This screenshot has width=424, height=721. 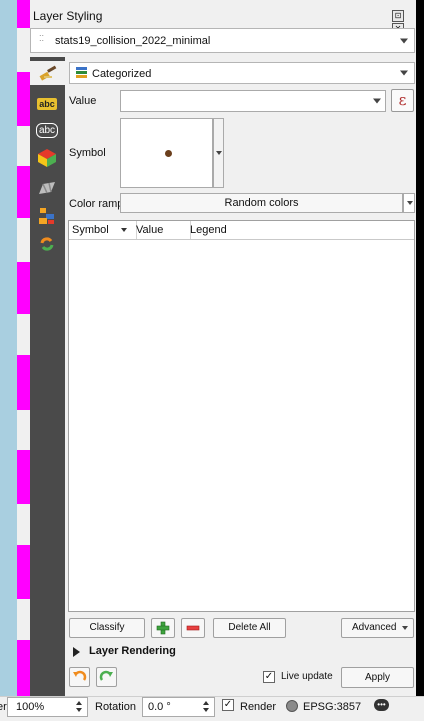 What do you see at coordinates (3, 707) in the screenshot?
I see `magnifier-label: er` at bounding box center [3, 707].